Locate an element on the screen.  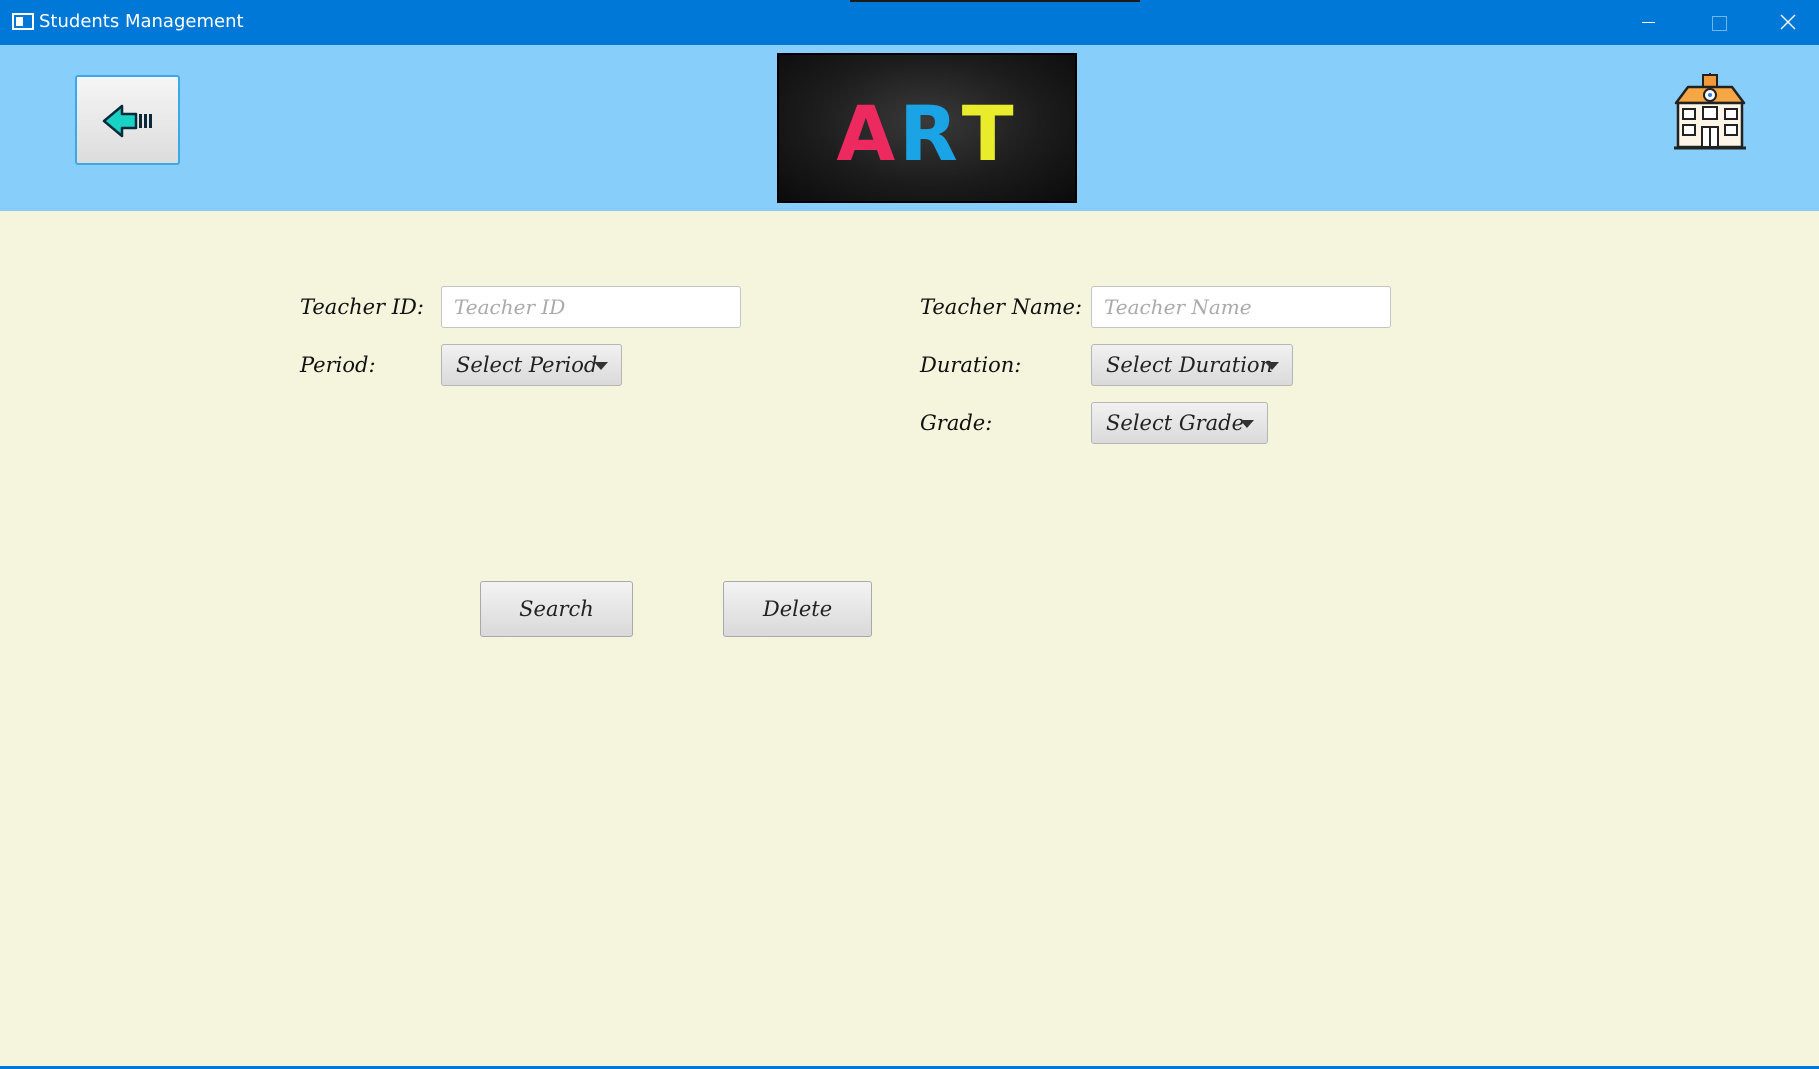
window-app-icon is located at coordinates (23, 21).